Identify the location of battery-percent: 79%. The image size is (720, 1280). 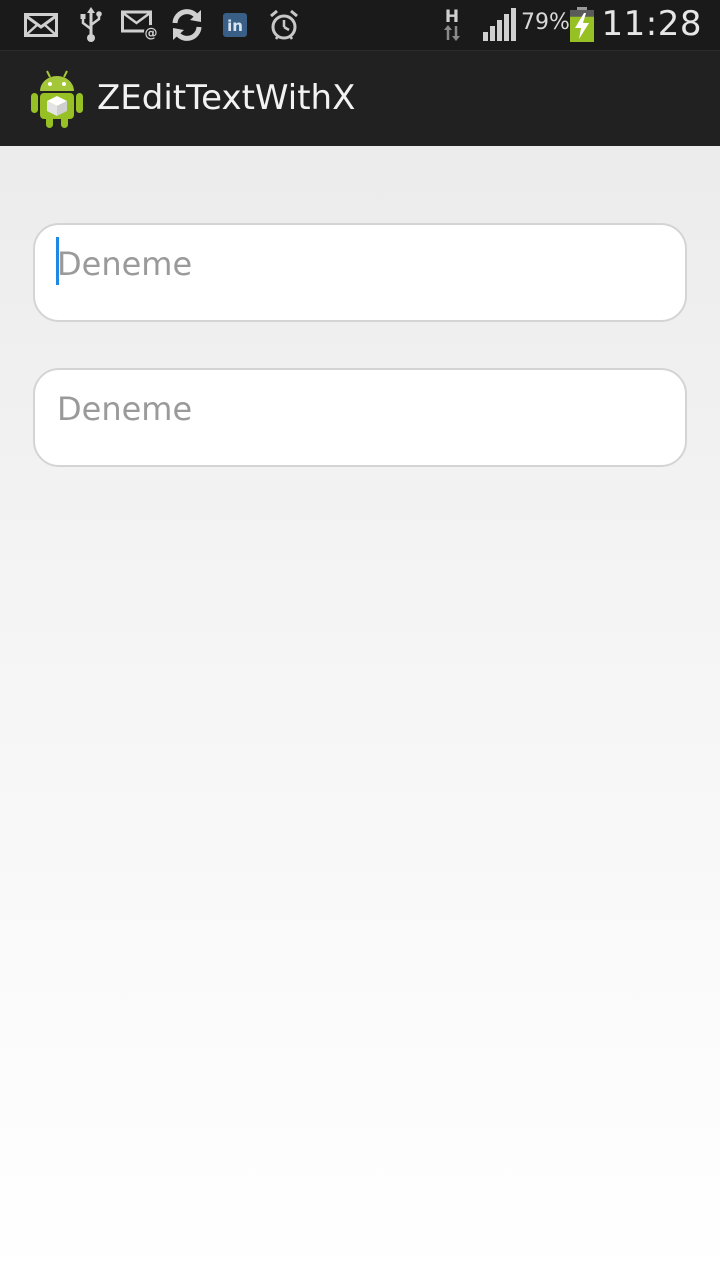
(545, 22).